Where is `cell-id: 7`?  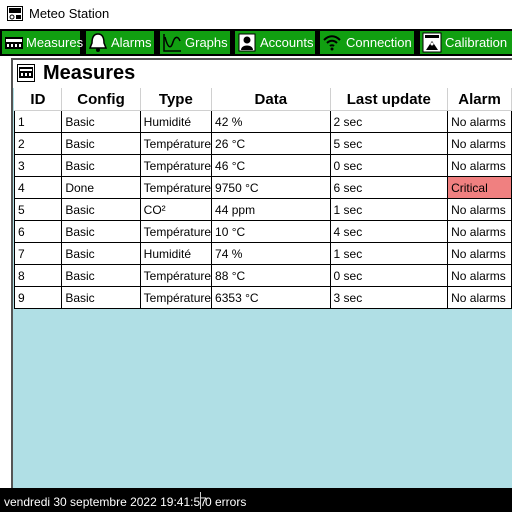
cell-id: 7 is located at coordinates (38, 253).